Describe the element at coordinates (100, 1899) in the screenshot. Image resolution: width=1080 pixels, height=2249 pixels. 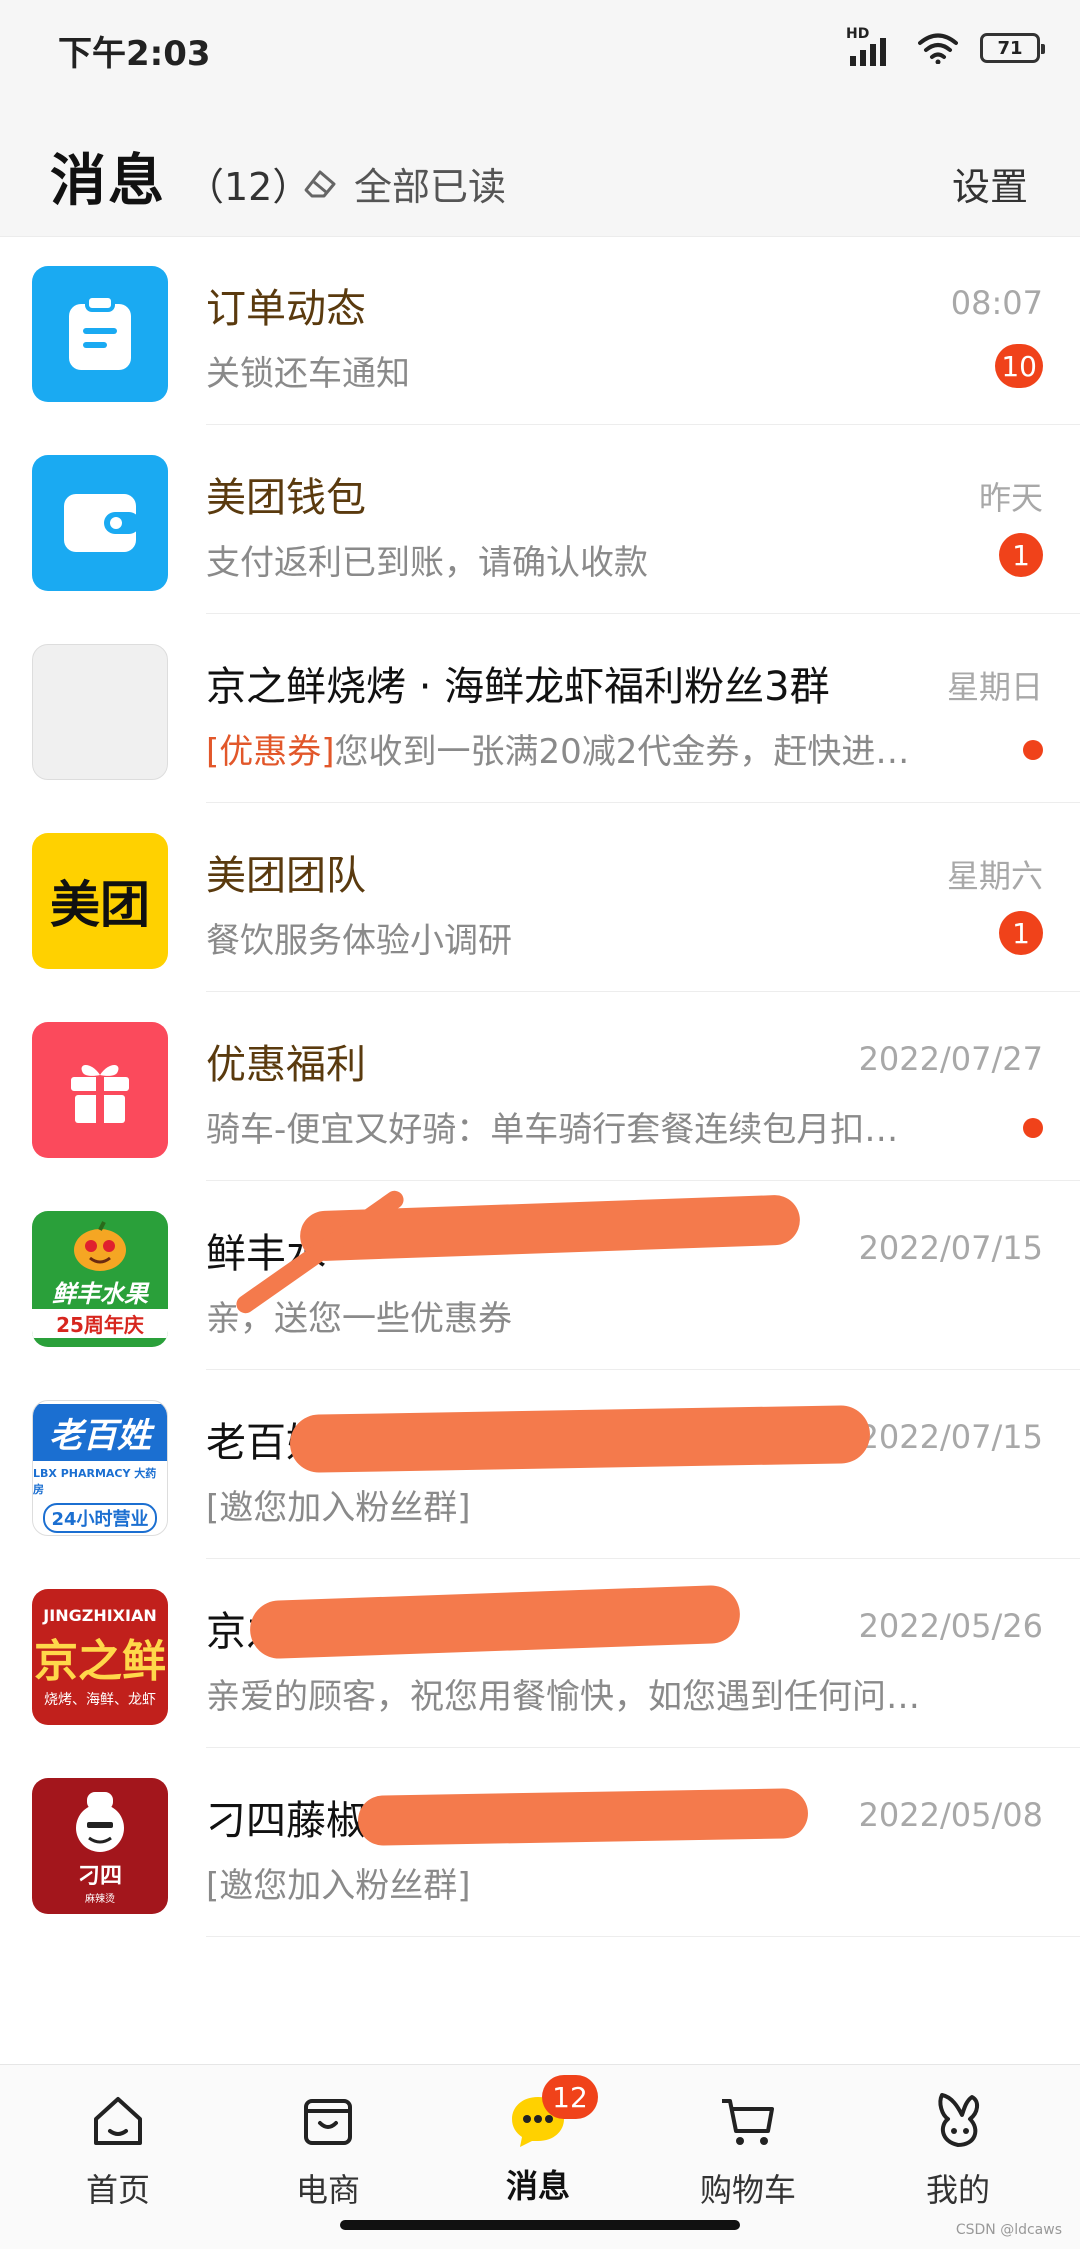
I see `logo-subtext: 麻辣烫` at that location.